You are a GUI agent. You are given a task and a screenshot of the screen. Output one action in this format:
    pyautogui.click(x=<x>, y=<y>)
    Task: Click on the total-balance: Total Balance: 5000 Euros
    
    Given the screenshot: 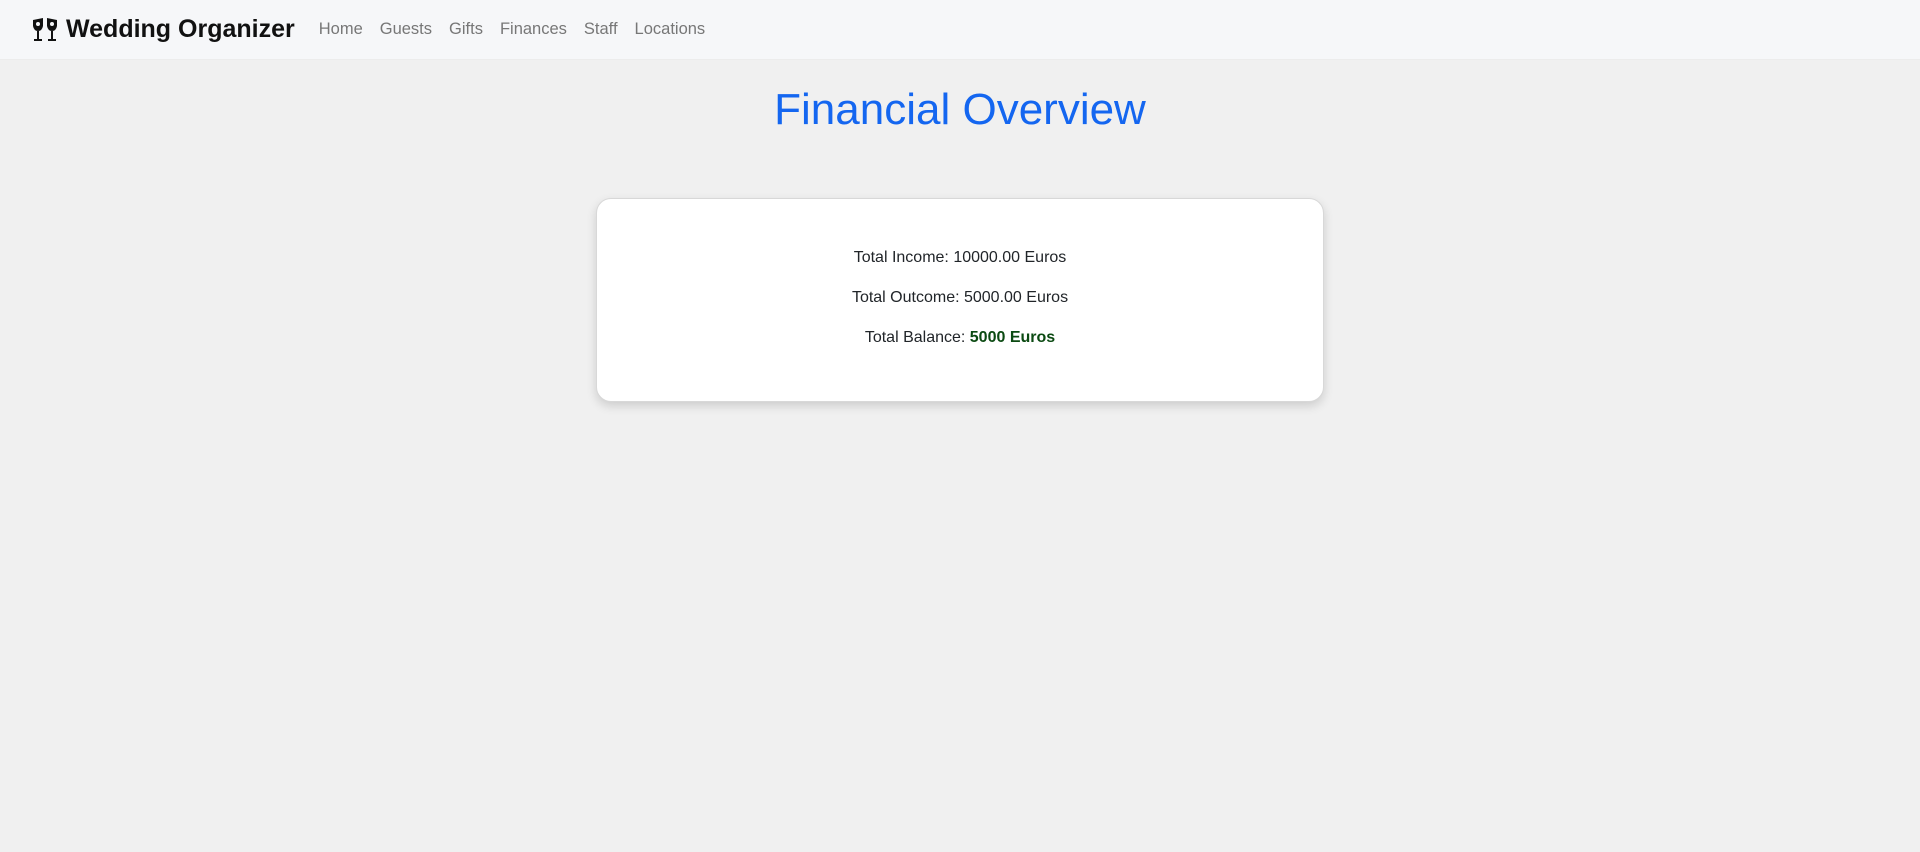 What is the action you would take?
    pyautogui.click(x=960, y=338)
    